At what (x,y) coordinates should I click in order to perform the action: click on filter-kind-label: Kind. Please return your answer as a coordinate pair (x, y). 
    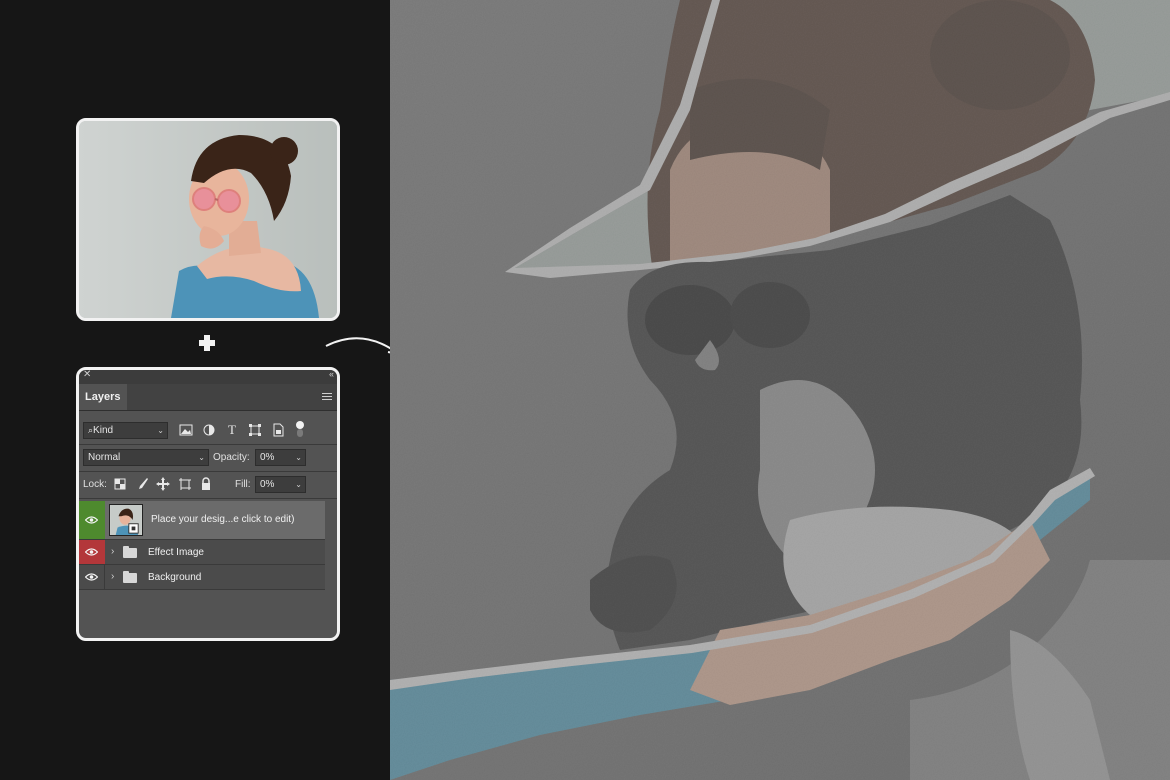
    Looking at the image, I should click on (103, 430).